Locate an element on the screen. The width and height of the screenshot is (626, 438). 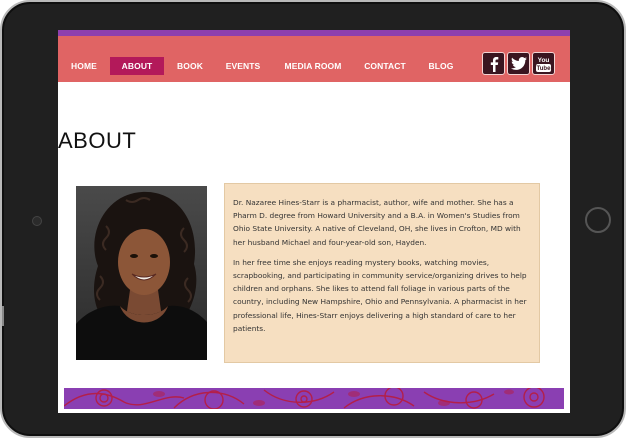
nav-item-book: BOOK is located at coordinates (190, 66).